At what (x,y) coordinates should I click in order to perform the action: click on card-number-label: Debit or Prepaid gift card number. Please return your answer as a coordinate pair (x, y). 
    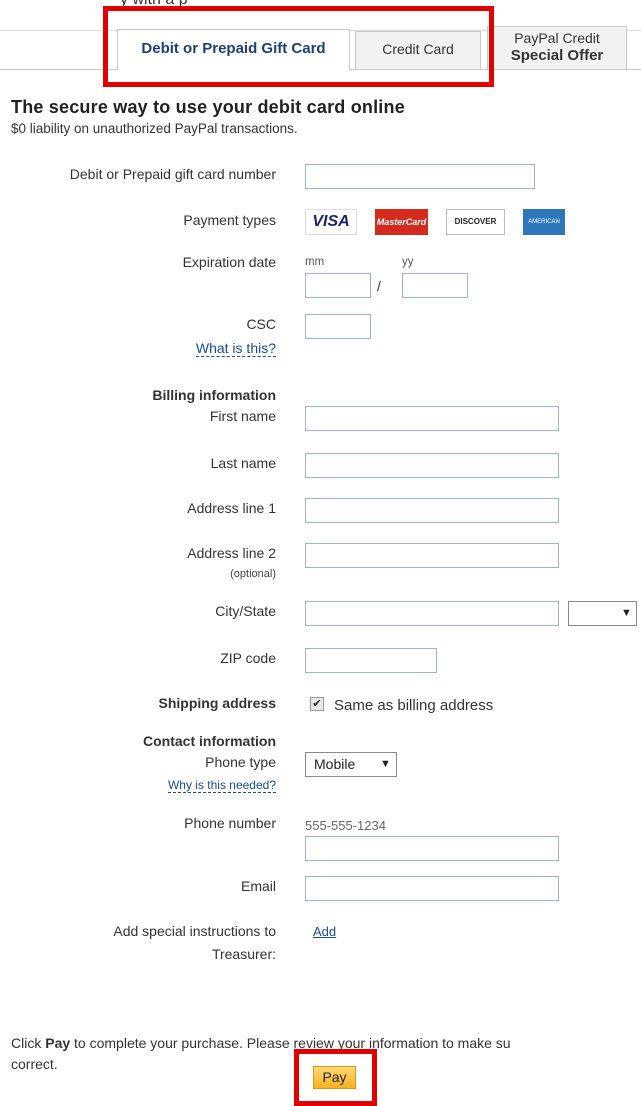
    Looking at the image, I should click on (172, 174).